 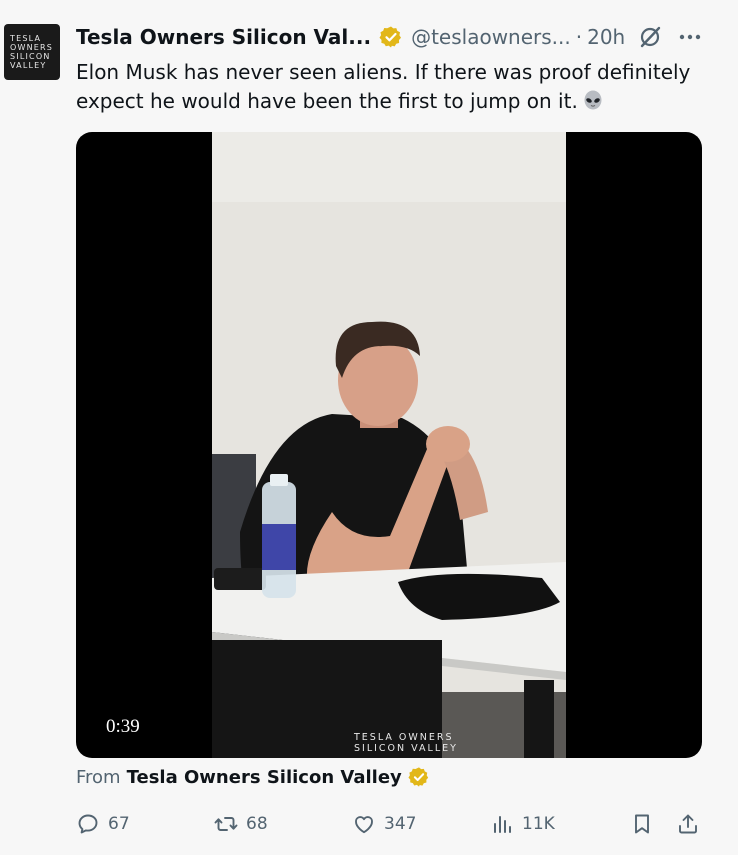 What do you see at coordinates (404, 737) in the screenshot?
I see `watermark-line: TESLA OWNERS` at bounding box center [404, 737].